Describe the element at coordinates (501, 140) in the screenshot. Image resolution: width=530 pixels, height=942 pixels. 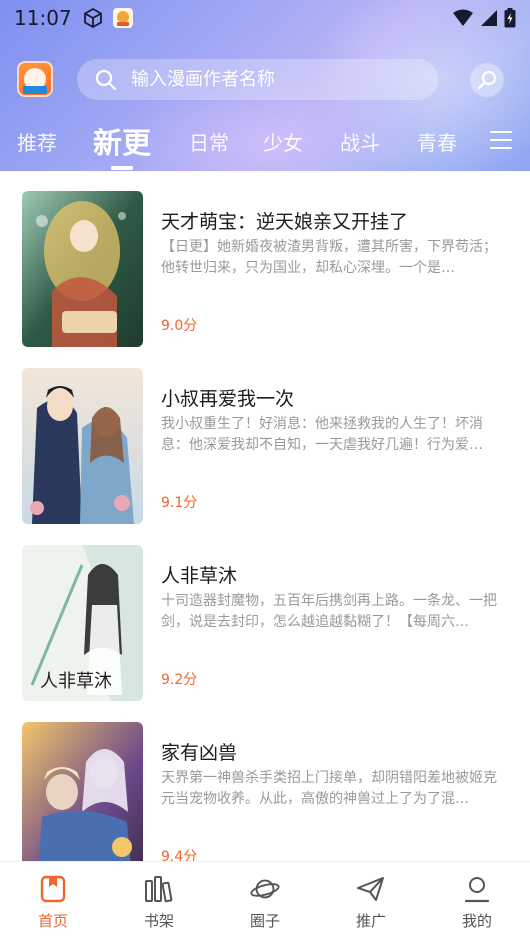
I see `category-menu-button` at that location.